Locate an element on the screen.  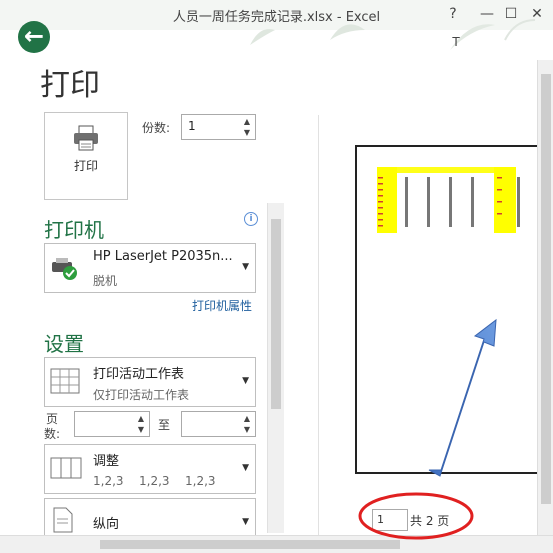
annotation-overlay is located at coordinates (427, 429).